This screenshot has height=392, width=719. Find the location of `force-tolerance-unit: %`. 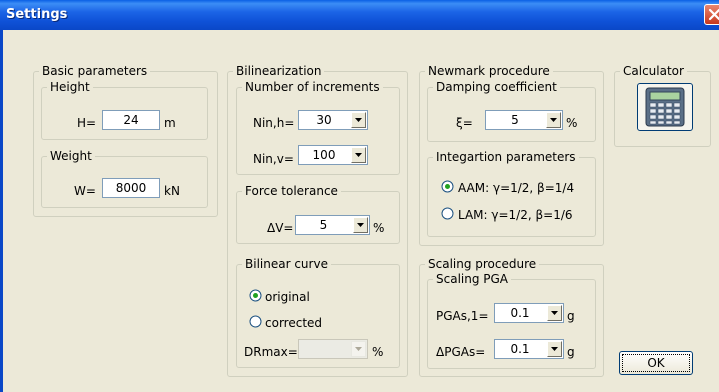

force-tolerance-unit: % is located at coordinates (379, 228).